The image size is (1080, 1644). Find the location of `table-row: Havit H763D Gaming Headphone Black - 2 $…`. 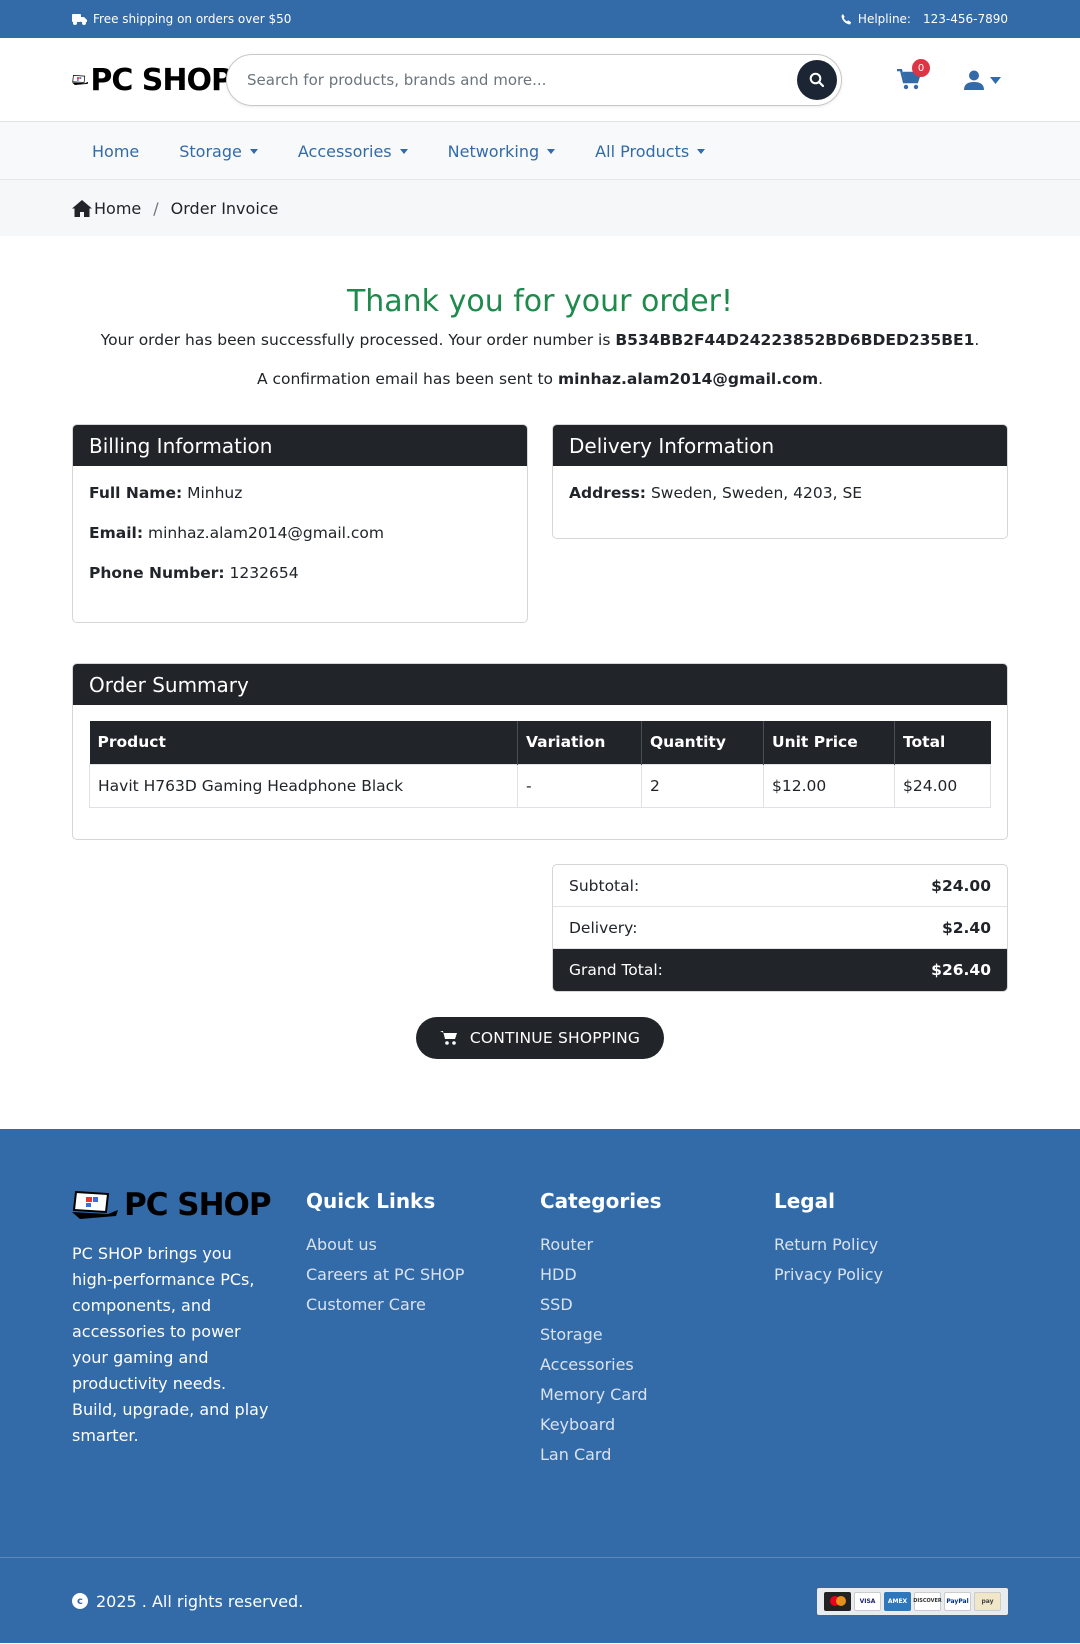

table-row: Havit H763D Gaming Headphone Black - 2 $… is located at coordinates (540, 785).